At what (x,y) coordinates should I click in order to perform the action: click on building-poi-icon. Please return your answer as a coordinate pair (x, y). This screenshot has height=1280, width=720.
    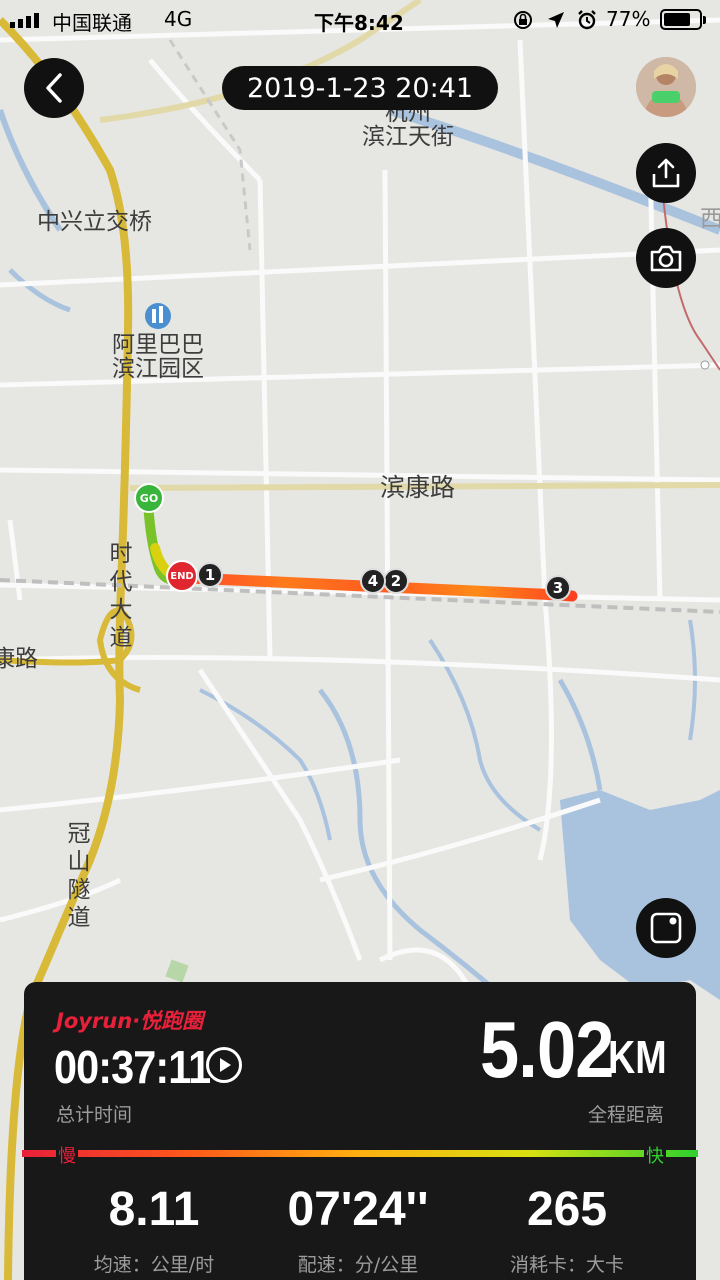
    Looking at the image, I should click on (158, 316).